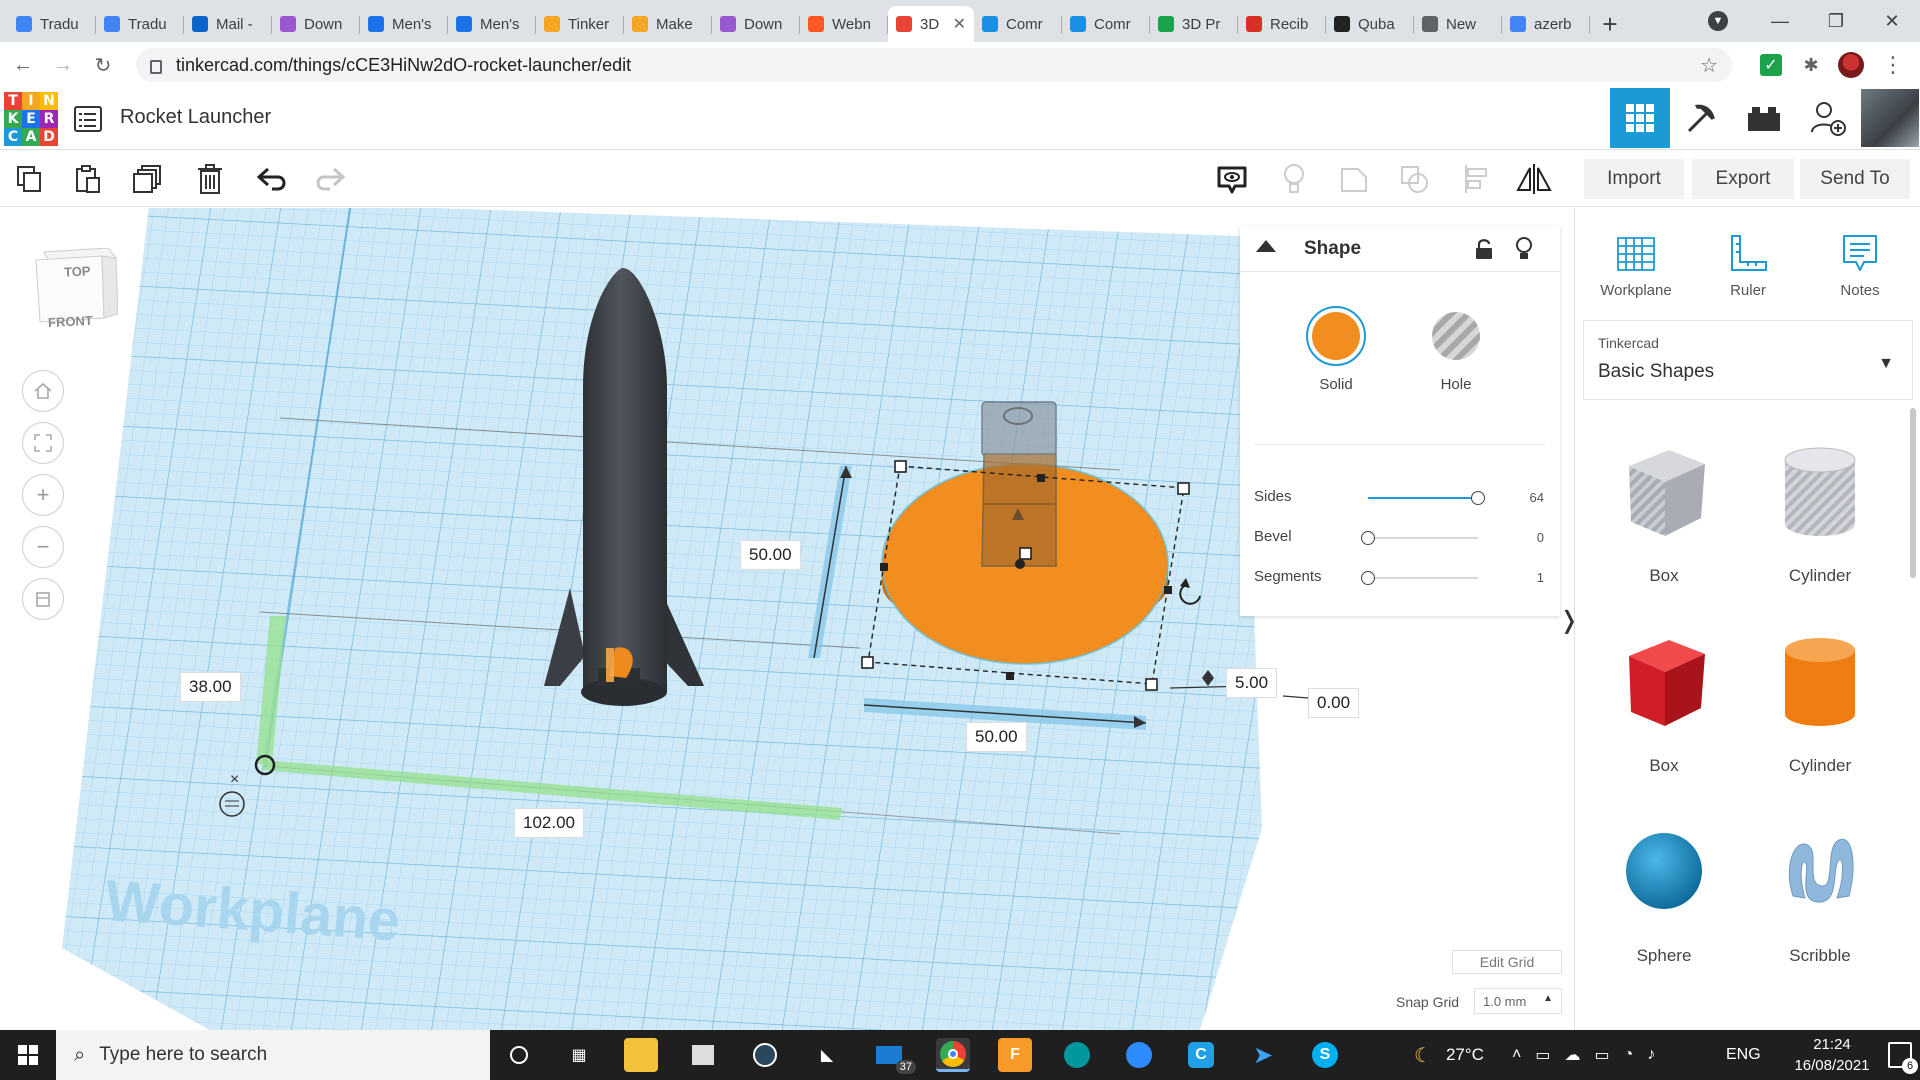 The image size is (1920, 1080). Describe the element at coordinates (1537, 497) in the screenshot. I see `property-value: 64` at that location.